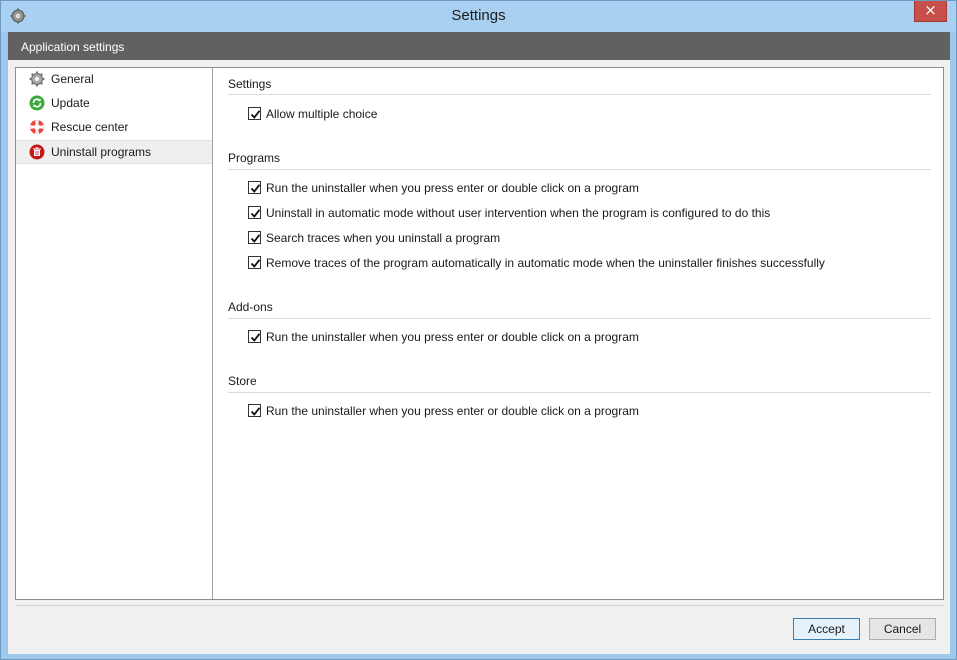  Describe the element at coordinates (37, 103) in the screenshot. I see `refresh-icon` at that location.